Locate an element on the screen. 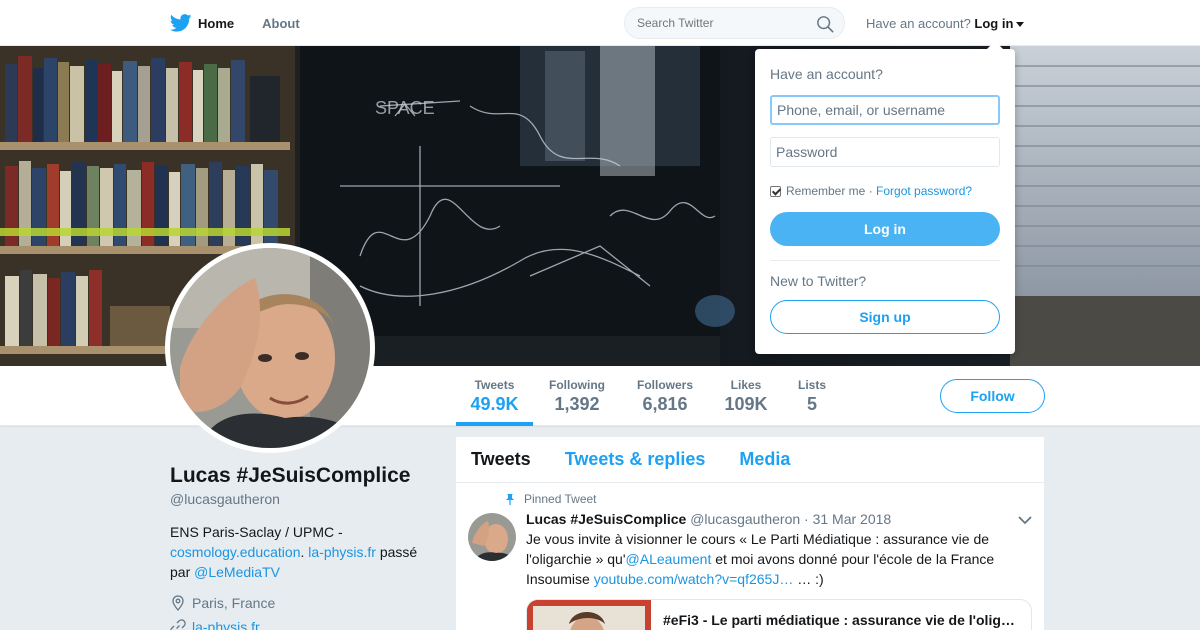  stat-followers: Followers 6,816 is located at coordinates (665, 396).